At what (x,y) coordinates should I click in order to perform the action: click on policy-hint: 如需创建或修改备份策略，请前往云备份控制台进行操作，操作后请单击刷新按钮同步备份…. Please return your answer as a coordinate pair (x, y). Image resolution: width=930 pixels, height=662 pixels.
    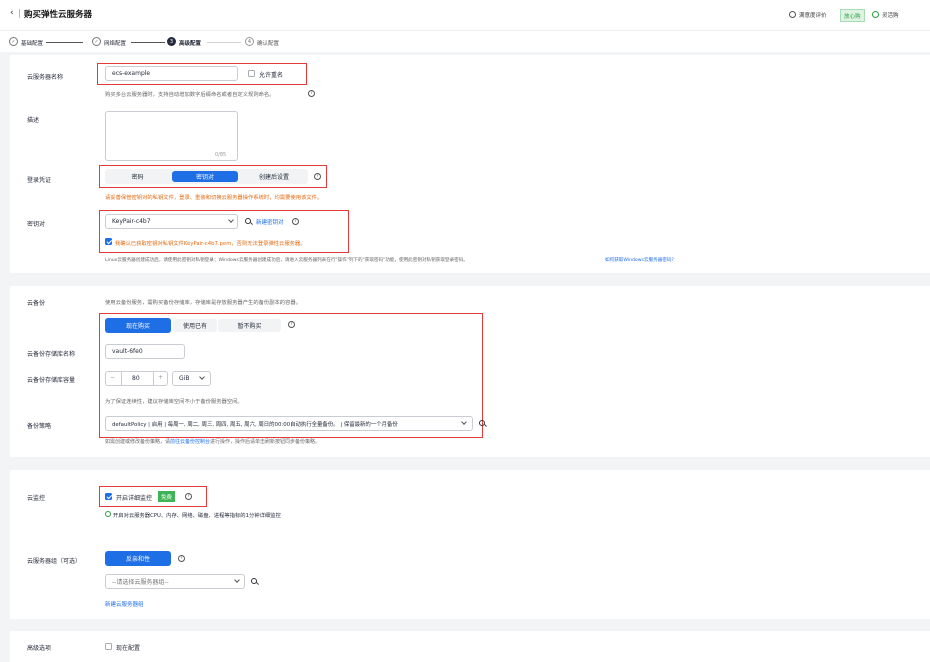
    Looking at the image, I should click on (212, 441).